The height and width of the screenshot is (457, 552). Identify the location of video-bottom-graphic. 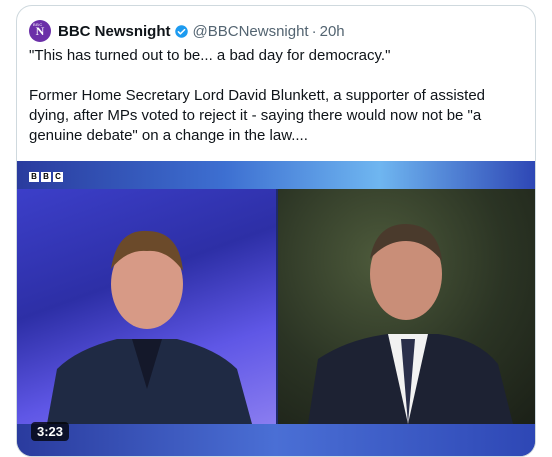
(276, 440).